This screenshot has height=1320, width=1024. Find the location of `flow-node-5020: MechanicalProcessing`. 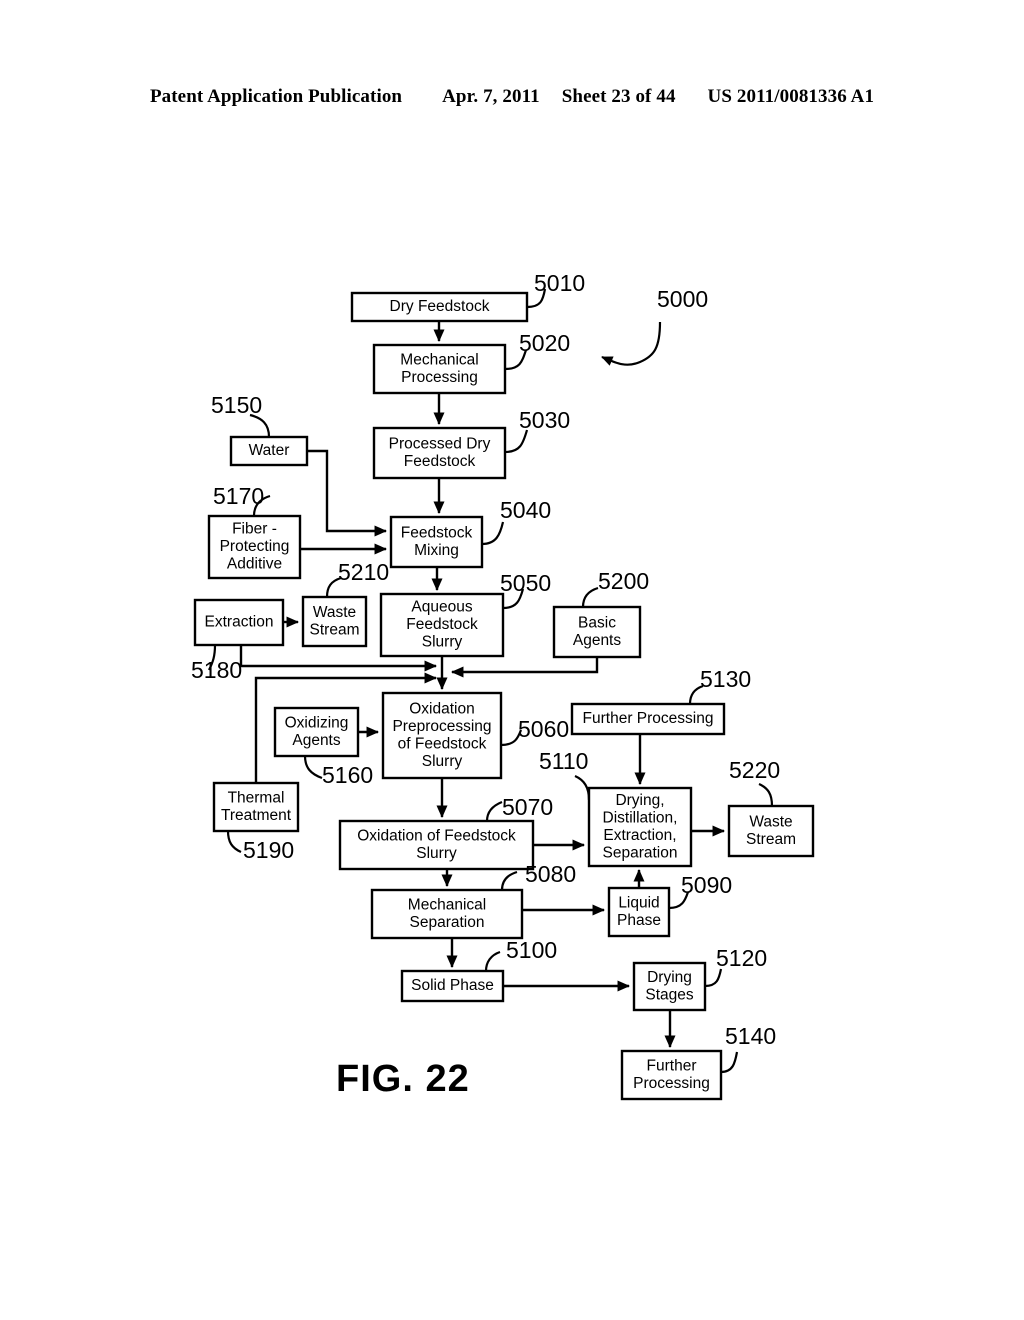

flow-node-5020: MechanicalProcessing is located at coordinates (439, 369).